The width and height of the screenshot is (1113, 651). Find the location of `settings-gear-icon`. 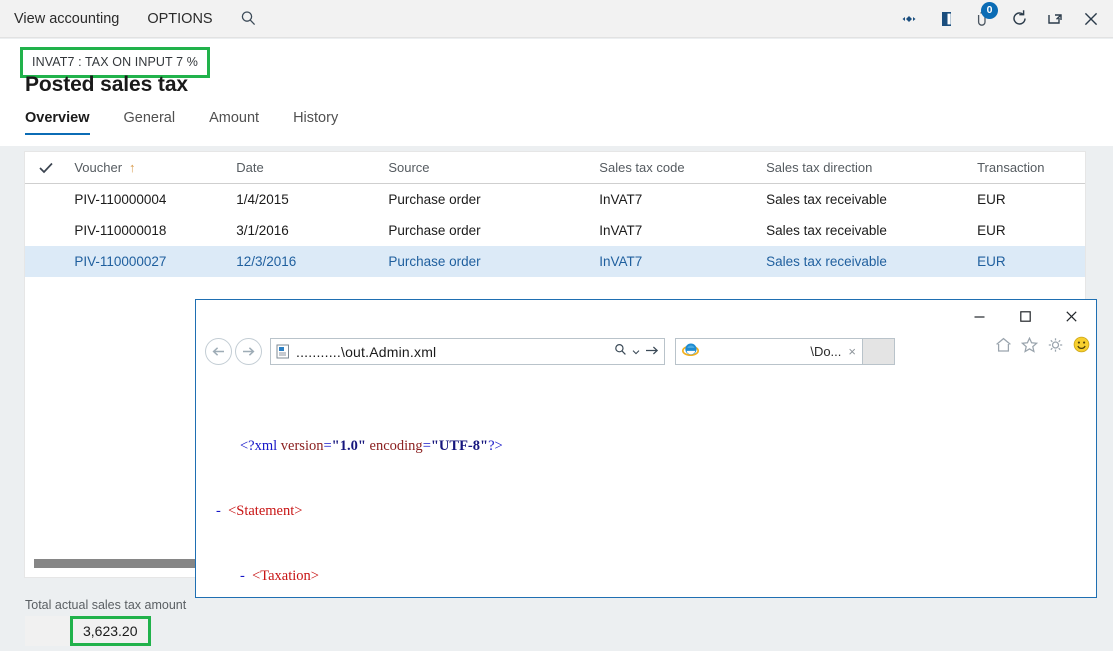

settings-gear-icon is located at coordinates (1055, 345).